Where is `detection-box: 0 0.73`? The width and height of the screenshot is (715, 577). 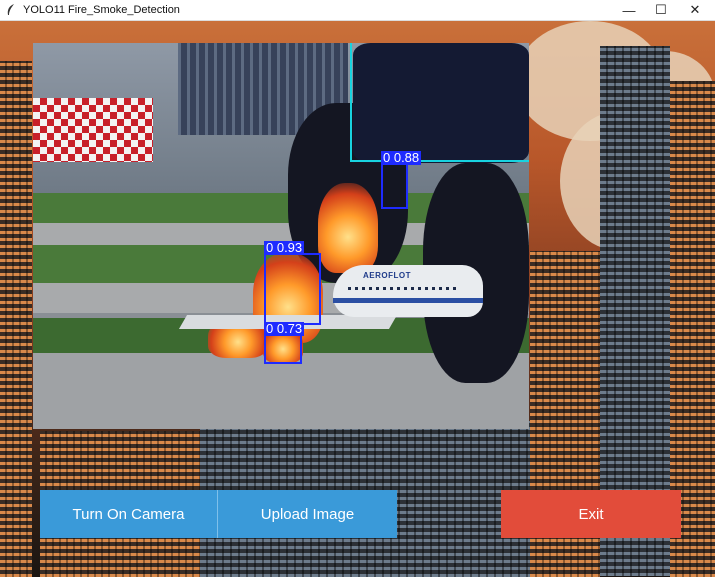 detection-box: 0 0.73 is located at coordinates (284, 343).